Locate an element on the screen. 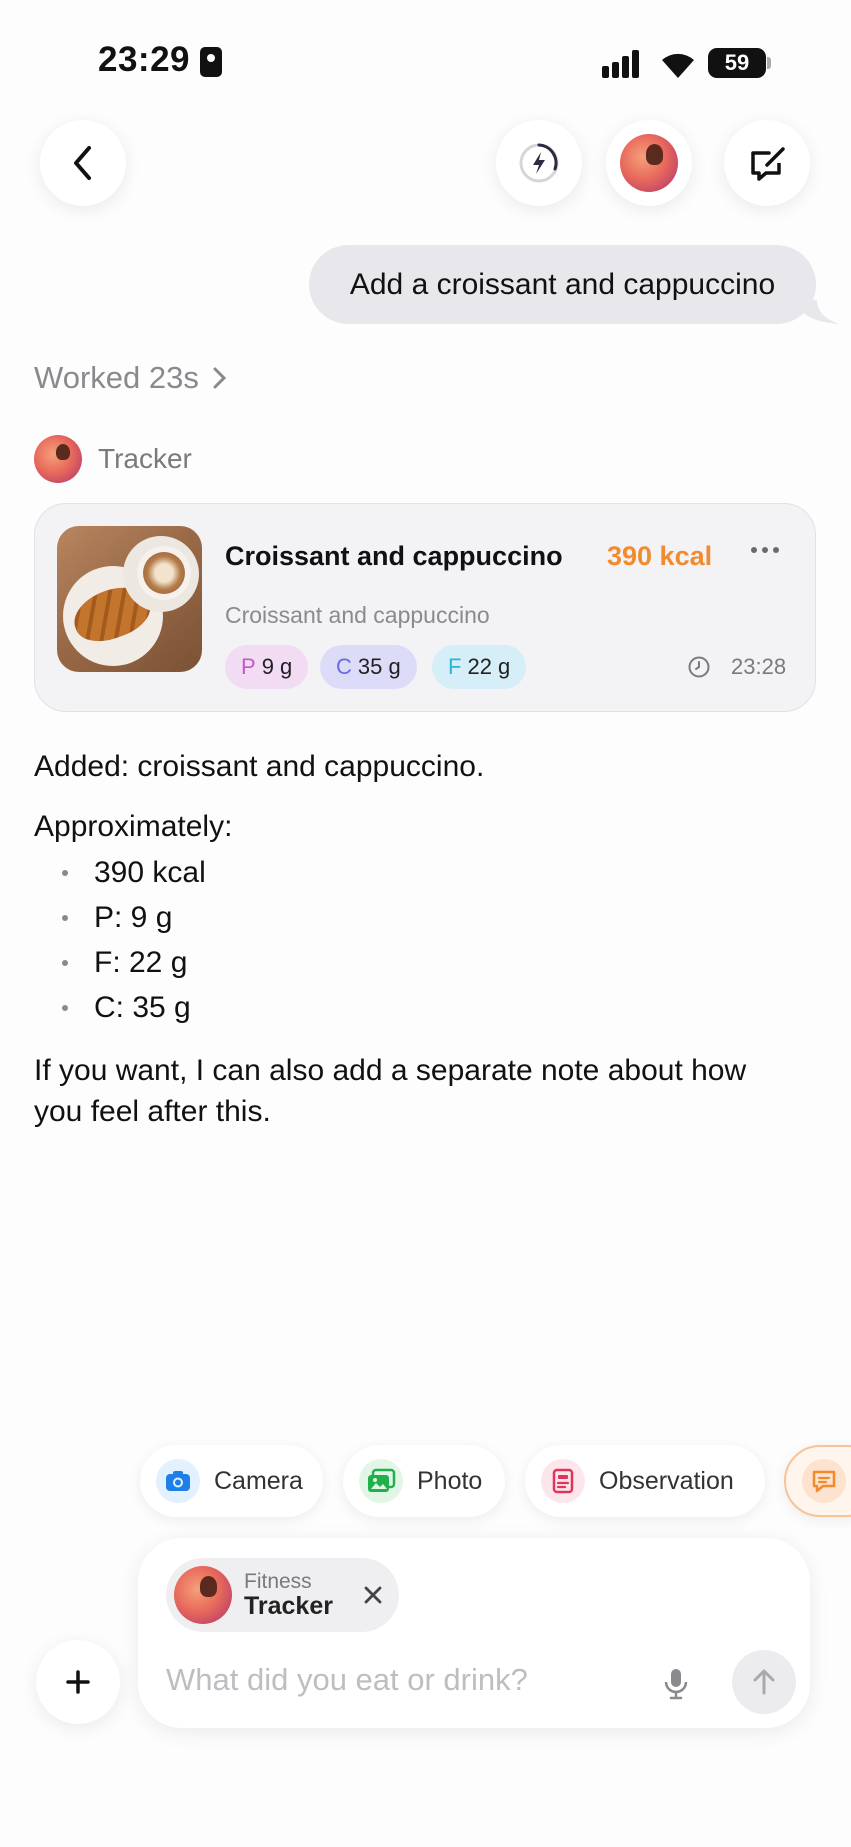 The height and width of the screenshot is (1847, 851). photo-icon is located at coordinates (381, 1481).